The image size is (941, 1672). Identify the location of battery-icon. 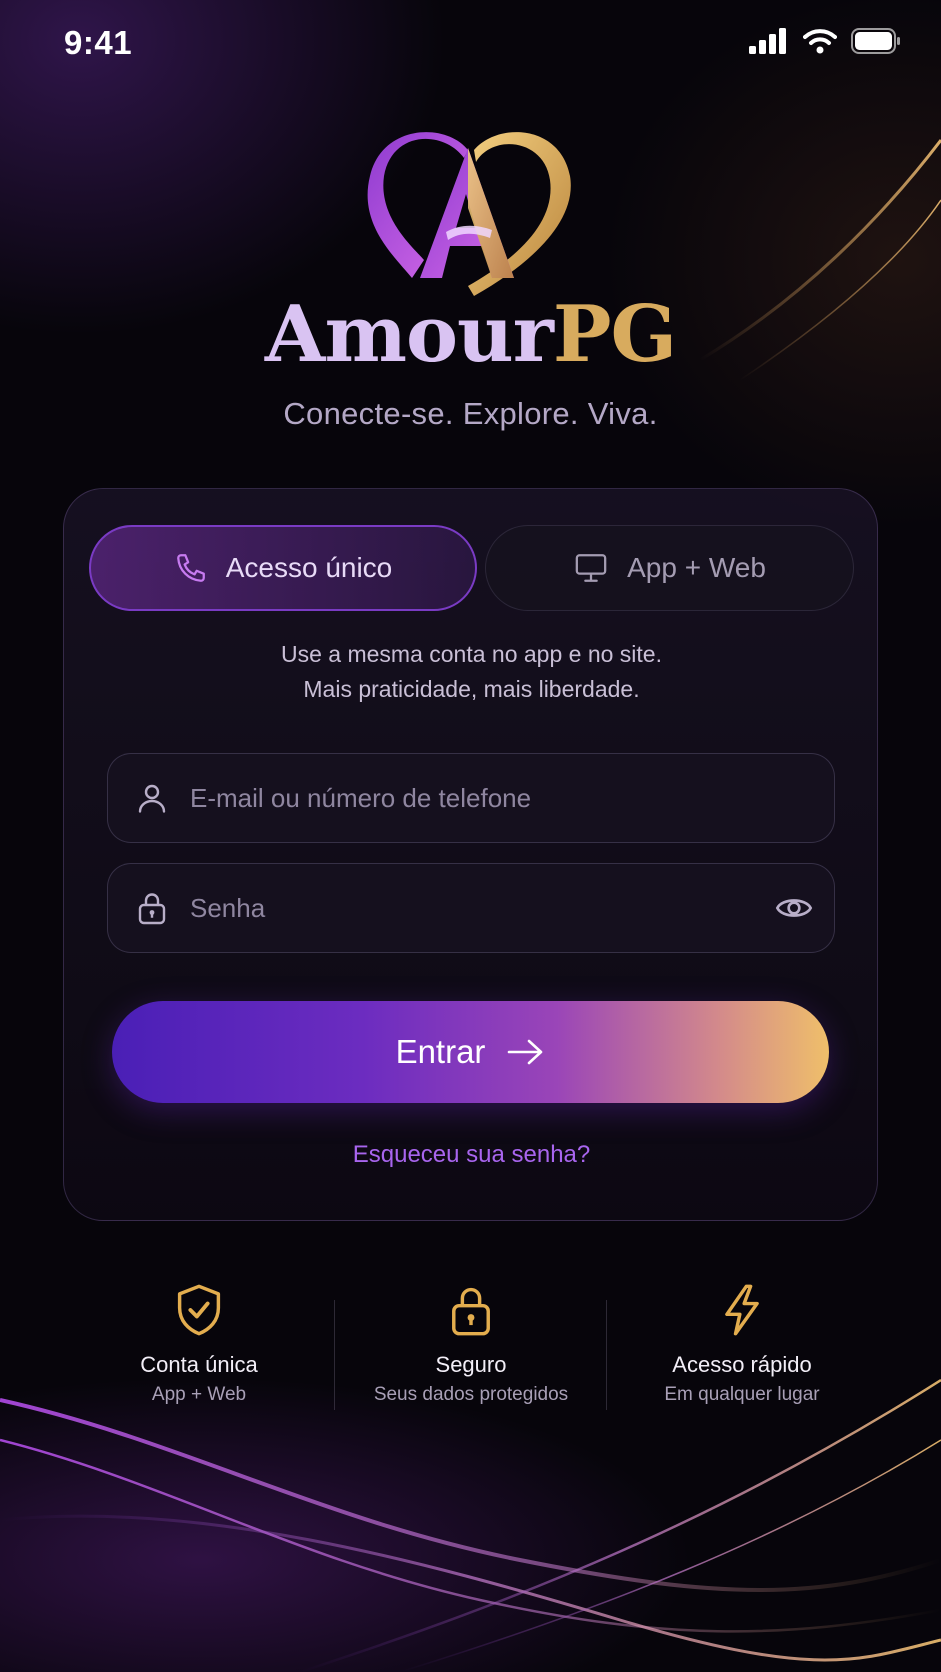
(875, 41).